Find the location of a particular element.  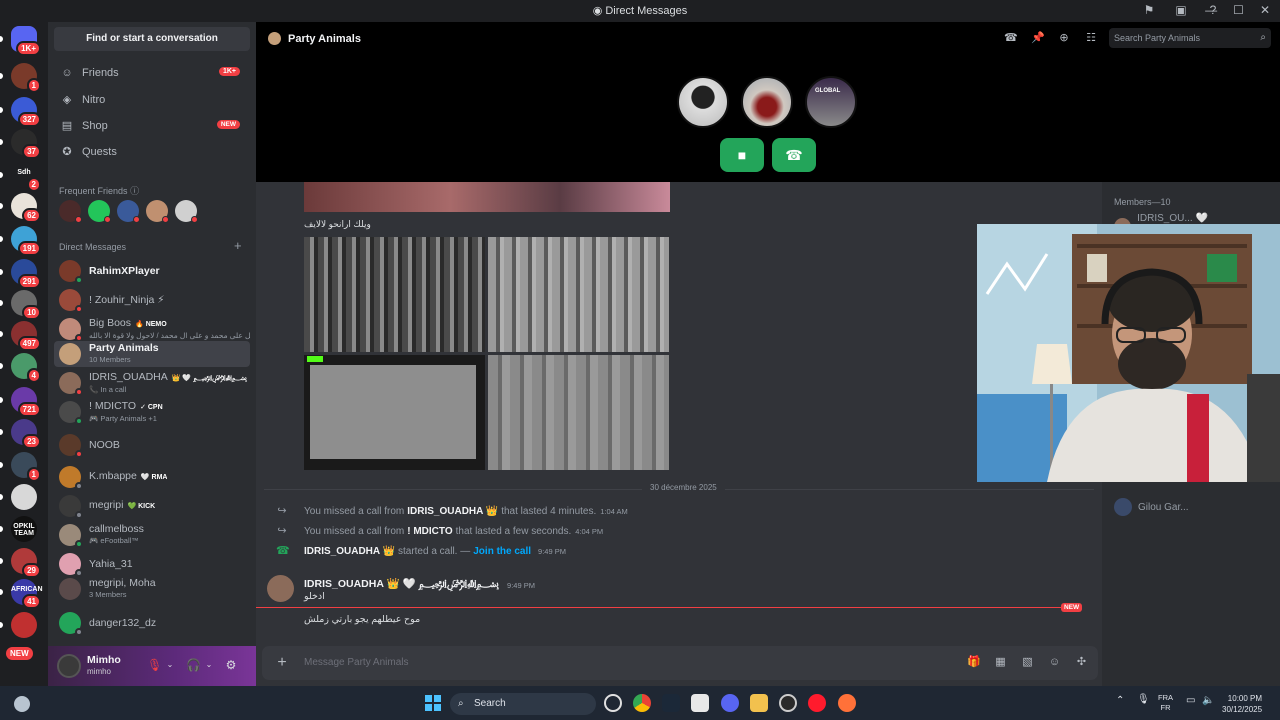

join-call-button: ☎ is located at coordinates (794, 155).